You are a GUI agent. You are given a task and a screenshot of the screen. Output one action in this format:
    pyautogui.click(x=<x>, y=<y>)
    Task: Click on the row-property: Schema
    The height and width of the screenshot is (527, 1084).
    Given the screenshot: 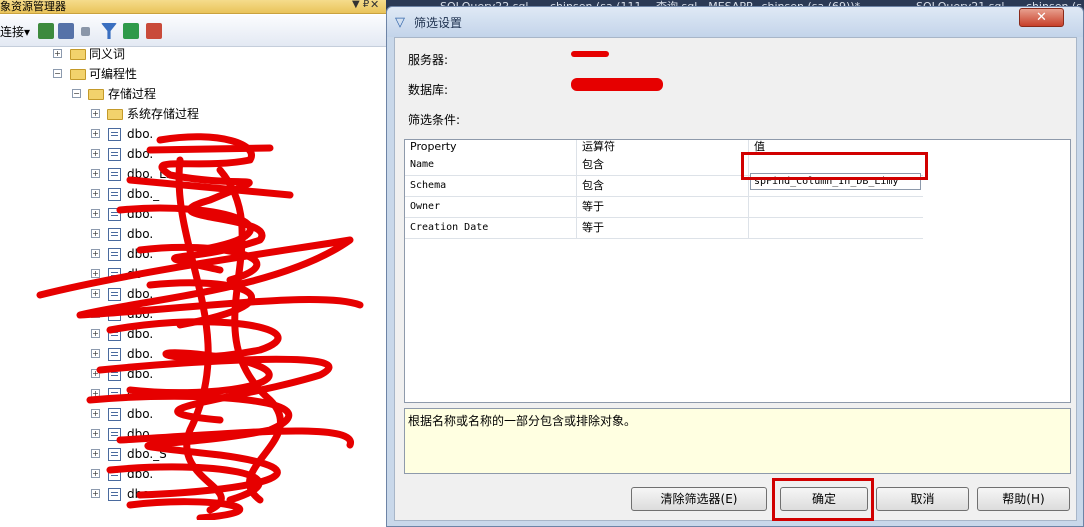 What is the action you would take?
    pyautogui.click(x=491, y=186)
    